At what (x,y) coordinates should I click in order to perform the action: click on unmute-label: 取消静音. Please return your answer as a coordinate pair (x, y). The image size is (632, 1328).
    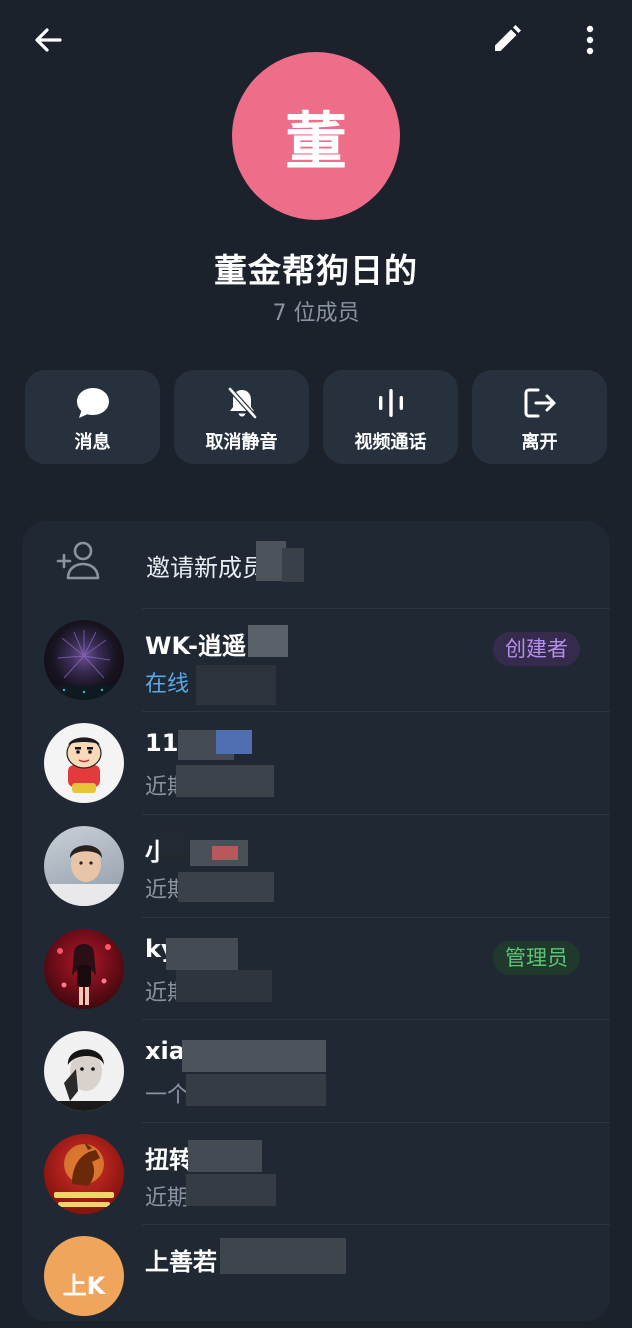
    Looking at the image, I should click on (241, 442).